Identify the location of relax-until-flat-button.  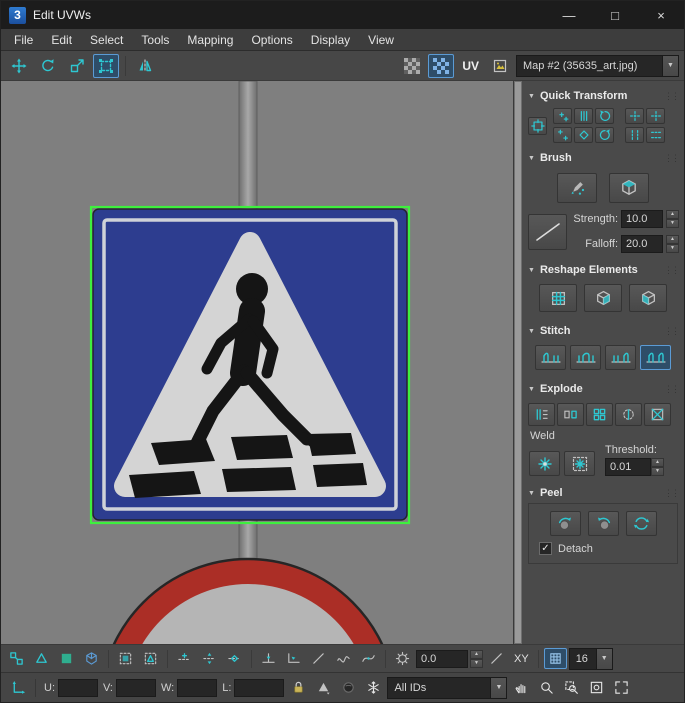
(603, 298).